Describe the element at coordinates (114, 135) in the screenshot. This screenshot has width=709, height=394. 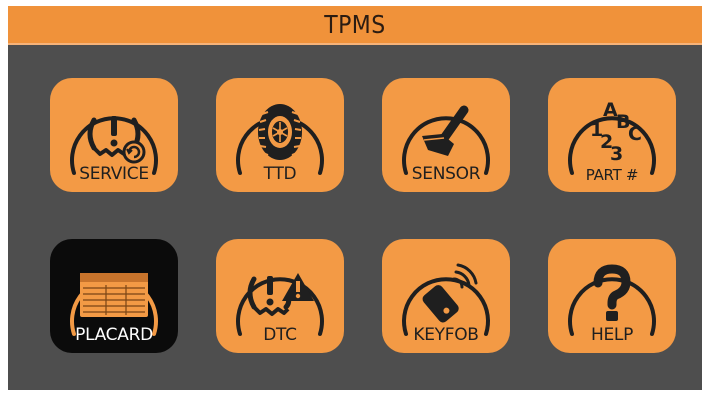
I see `service-button: SERVICE` at that location.